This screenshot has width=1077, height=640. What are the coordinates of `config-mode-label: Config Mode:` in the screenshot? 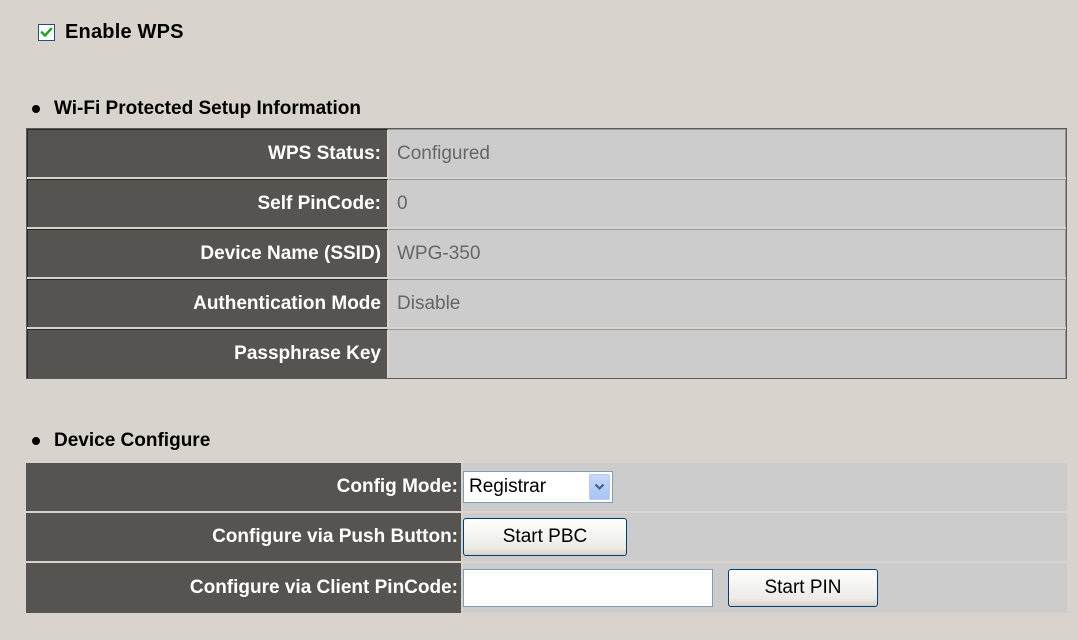 It's located at (244, 487).